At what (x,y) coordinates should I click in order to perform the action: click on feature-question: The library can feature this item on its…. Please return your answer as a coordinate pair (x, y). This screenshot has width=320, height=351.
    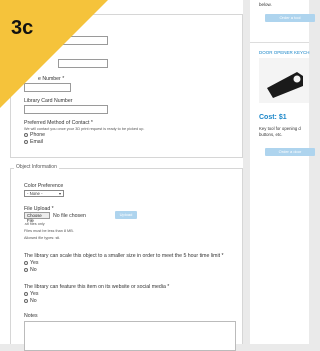
    Looking at the image, I should click on (97, 287).